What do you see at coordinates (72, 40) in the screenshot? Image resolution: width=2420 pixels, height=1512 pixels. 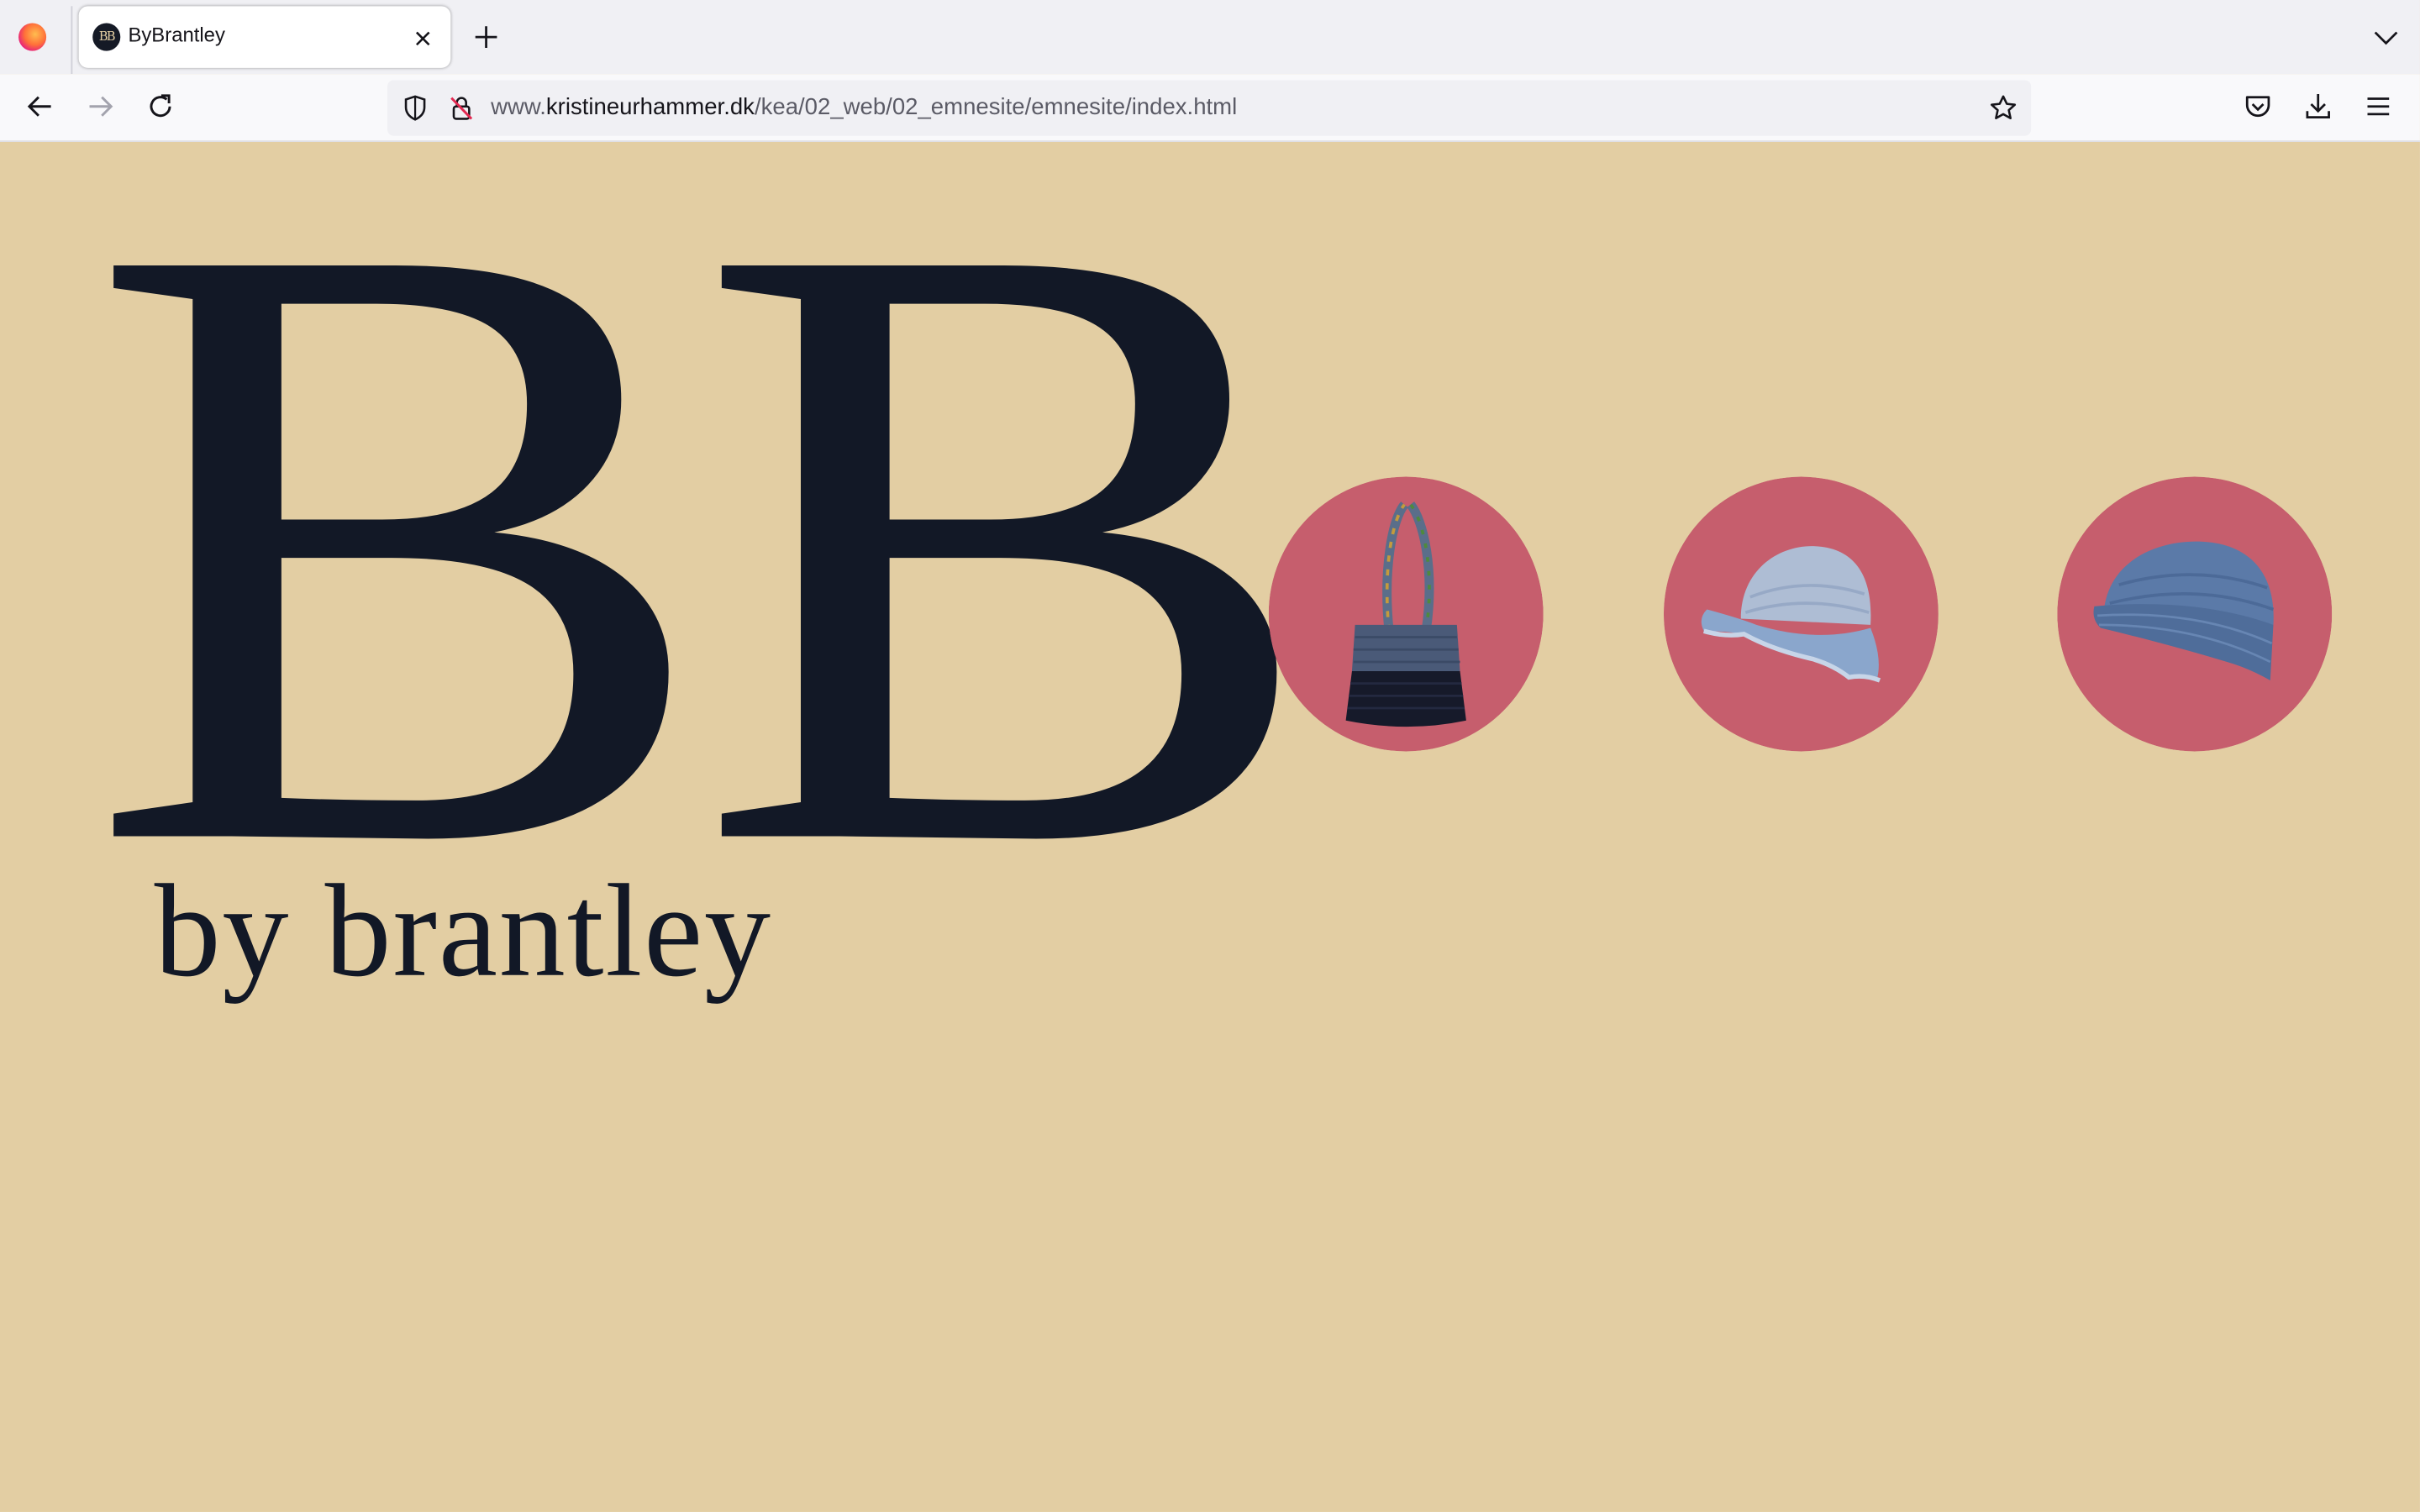 I see `tab-separator` at bounding box center [72, 40].